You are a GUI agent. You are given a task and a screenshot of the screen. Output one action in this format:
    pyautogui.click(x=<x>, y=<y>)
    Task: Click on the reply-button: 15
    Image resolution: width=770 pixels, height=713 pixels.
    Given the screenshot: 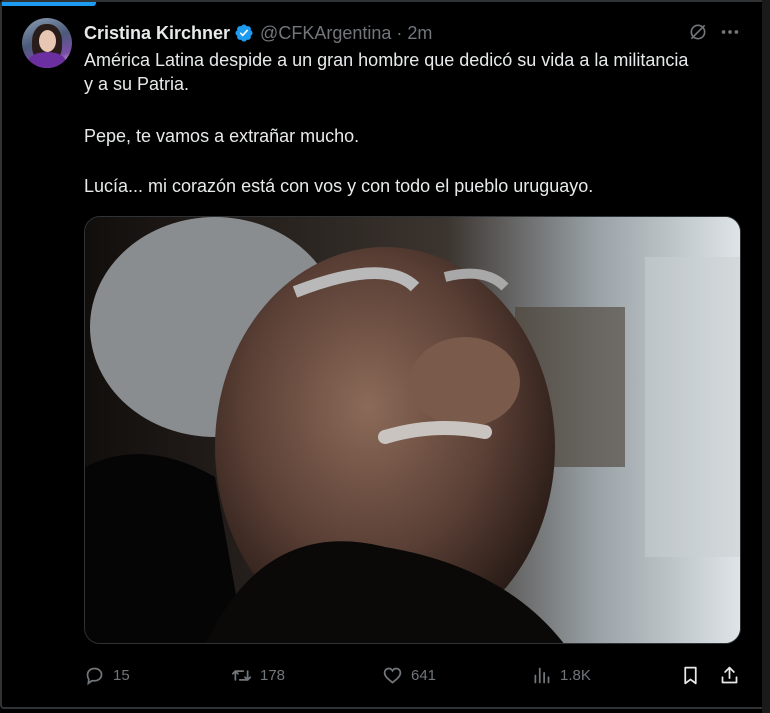 What is the action you would take?
    pyautogui.click(x=107, y=675)
    